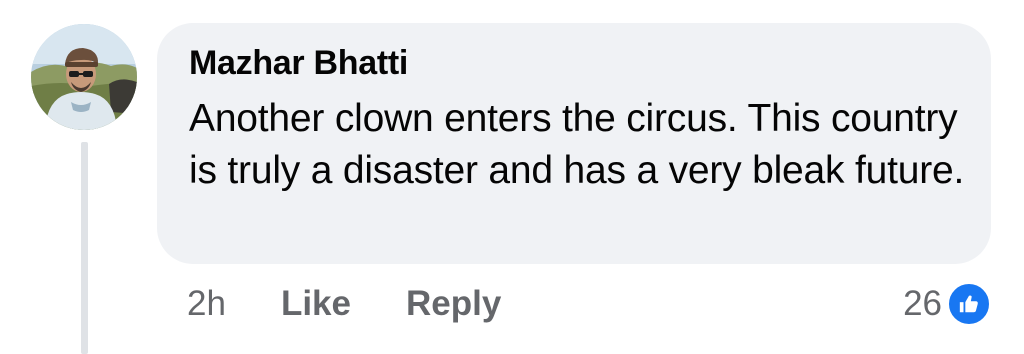 Image resolution: width=1024 pixels, height=354 pixels. Describe the element at coordinates (316, 304) in the screenshot. I see `like-button: Like` at that location.